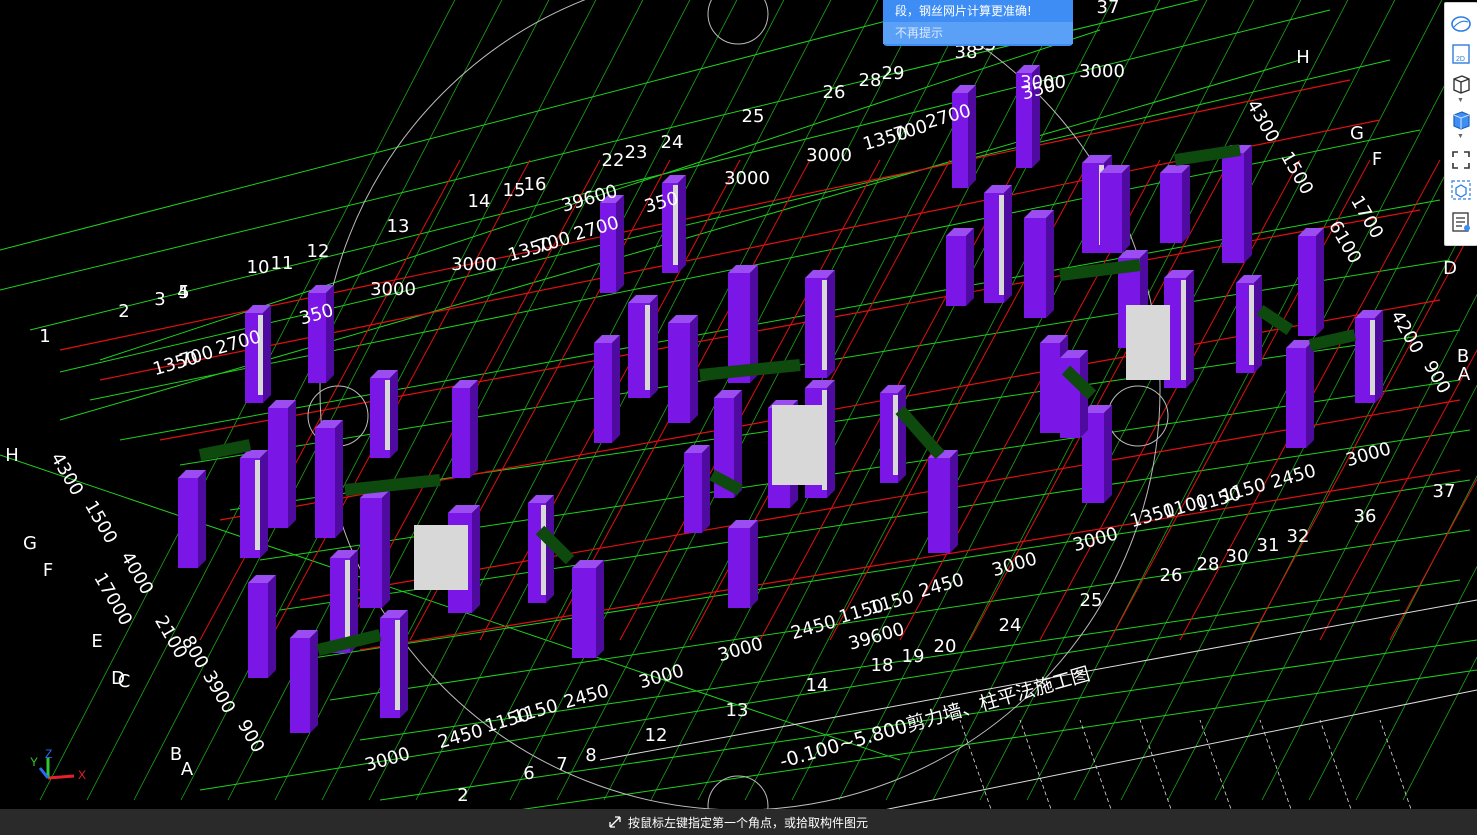  What do you see at coordinates (1450, 268) in the screenshot?
I see `dimension-label: D` at bounding box center [1450, 268].